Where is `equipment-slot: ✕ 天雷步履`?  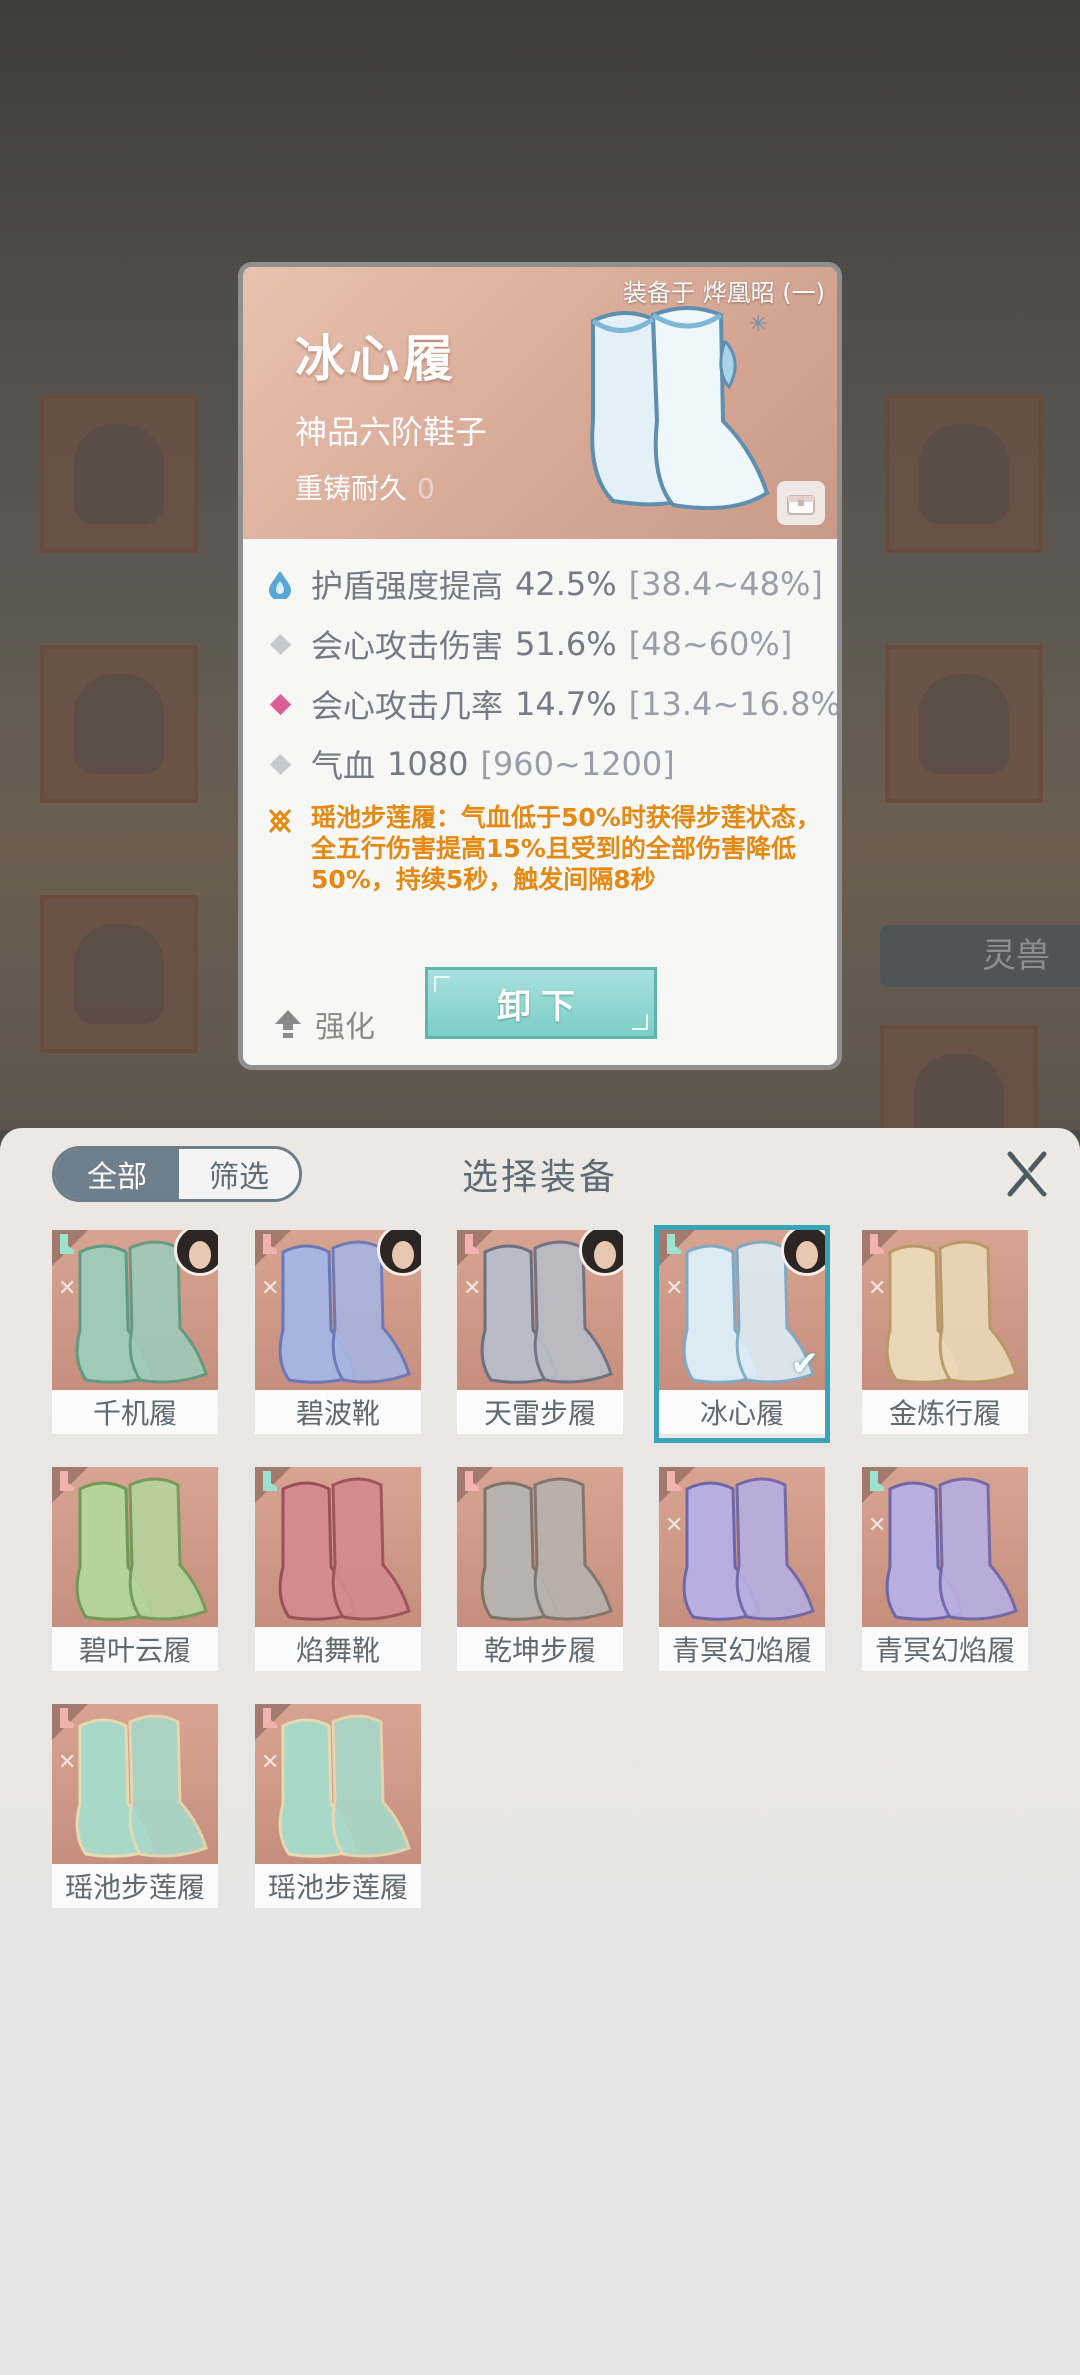 equipment-slot: ✕ 天雷步履 is located at coordinates (540, 1334).